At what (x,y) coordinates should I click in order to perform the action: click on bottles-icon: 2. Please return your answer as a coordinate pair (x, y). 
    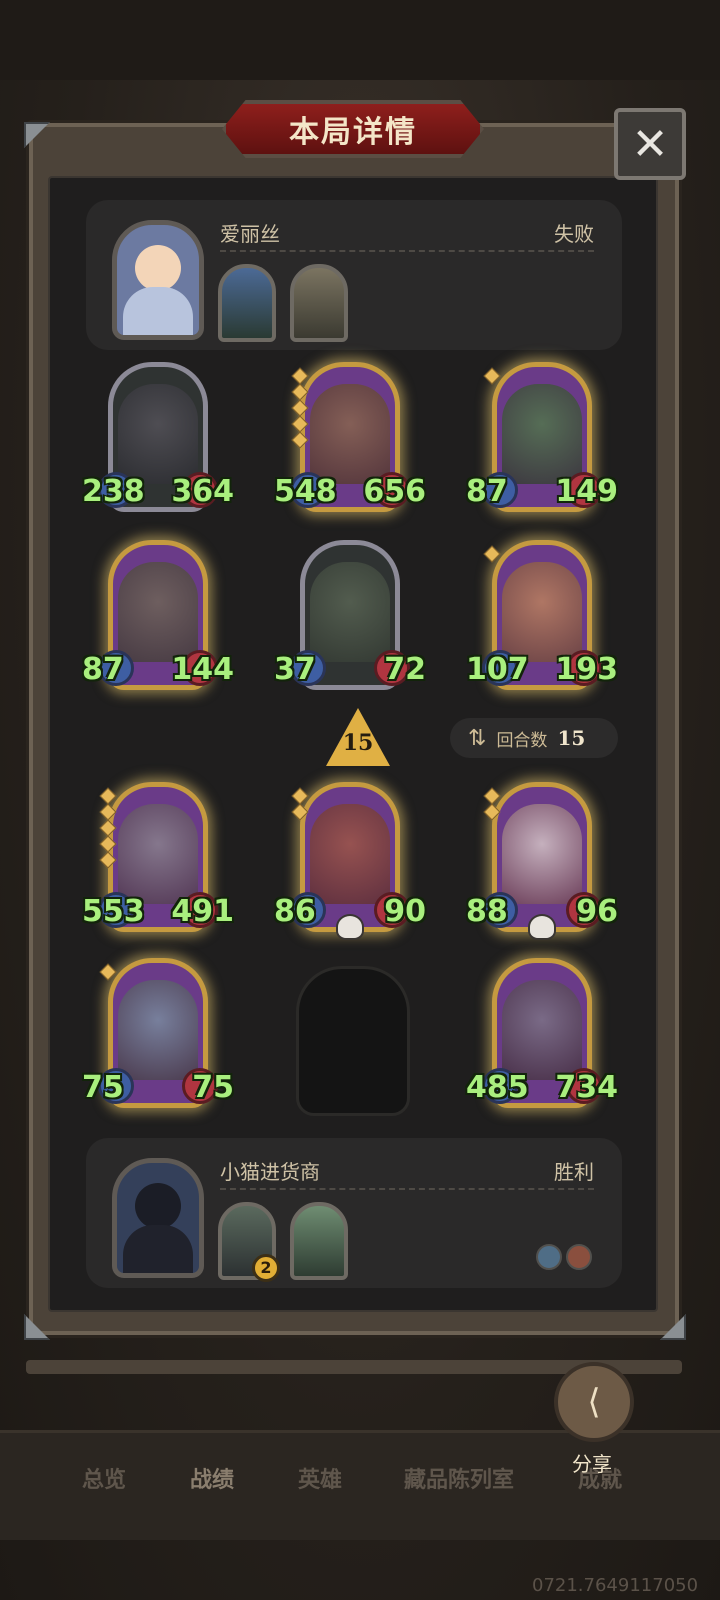
    Looking at the image, I should click on (249, 1242).